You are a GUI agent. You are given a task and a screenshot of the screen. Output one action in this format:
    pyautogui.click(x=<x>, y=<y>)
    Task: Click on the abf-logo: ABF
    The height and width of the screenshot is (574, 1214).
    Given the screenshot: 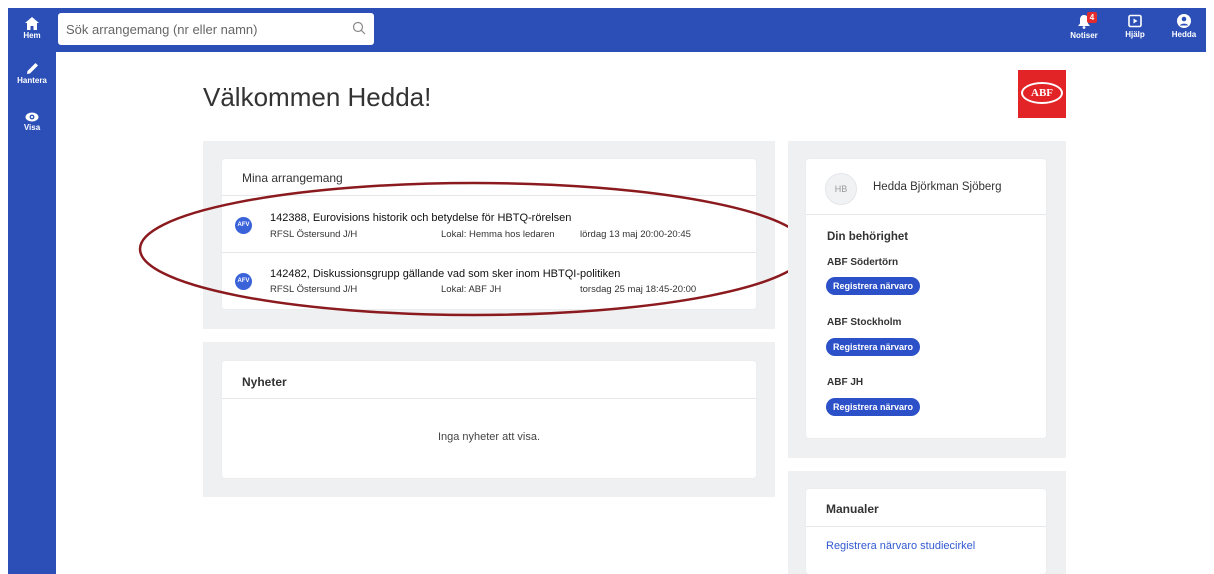 What is the action you would take?
    pyautogui.click(x=1042, y=94)
    